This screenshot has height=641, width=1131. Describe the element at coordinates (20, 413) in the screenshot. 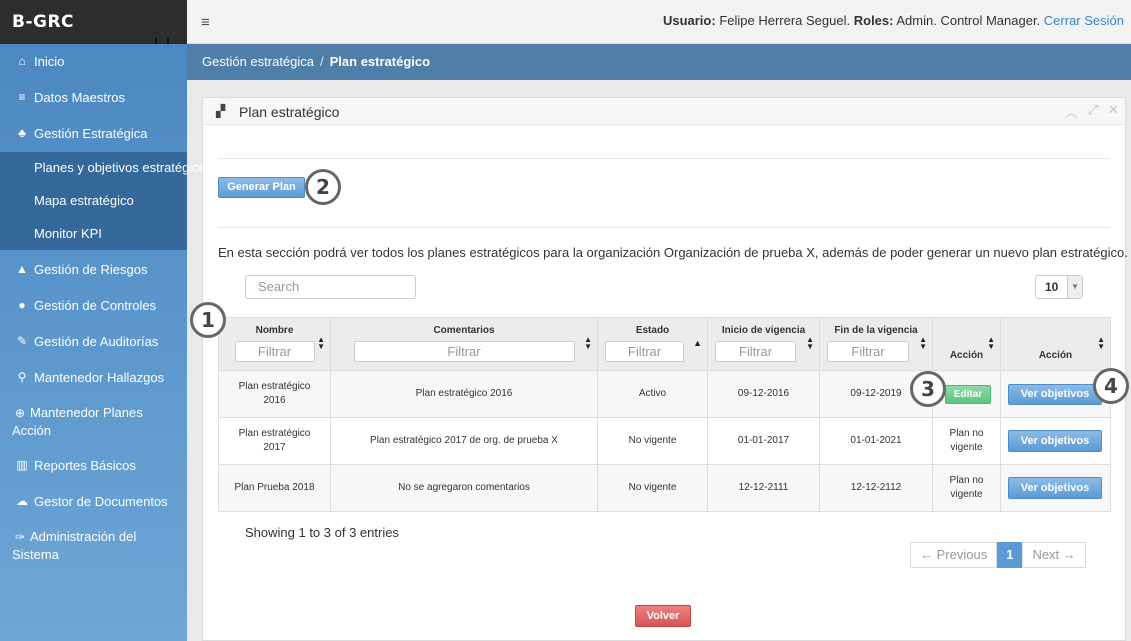

I see `plus-circle-icon: ⊕` at that location.